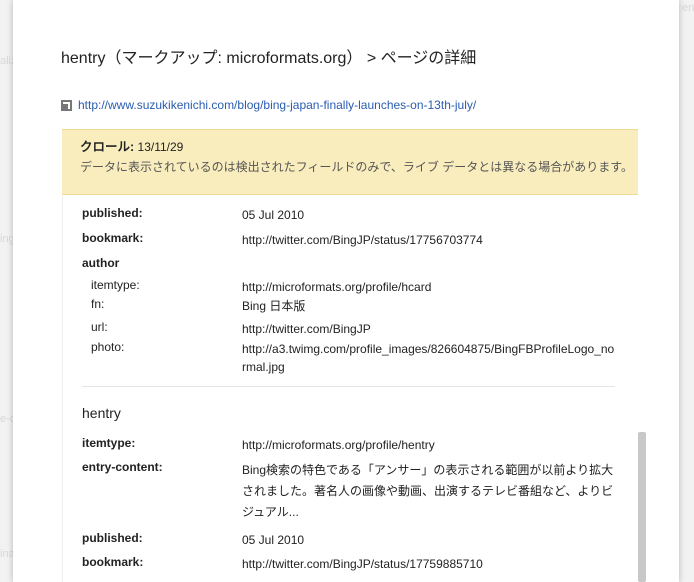  I want to click on field-label: url:, so click(99, 327).